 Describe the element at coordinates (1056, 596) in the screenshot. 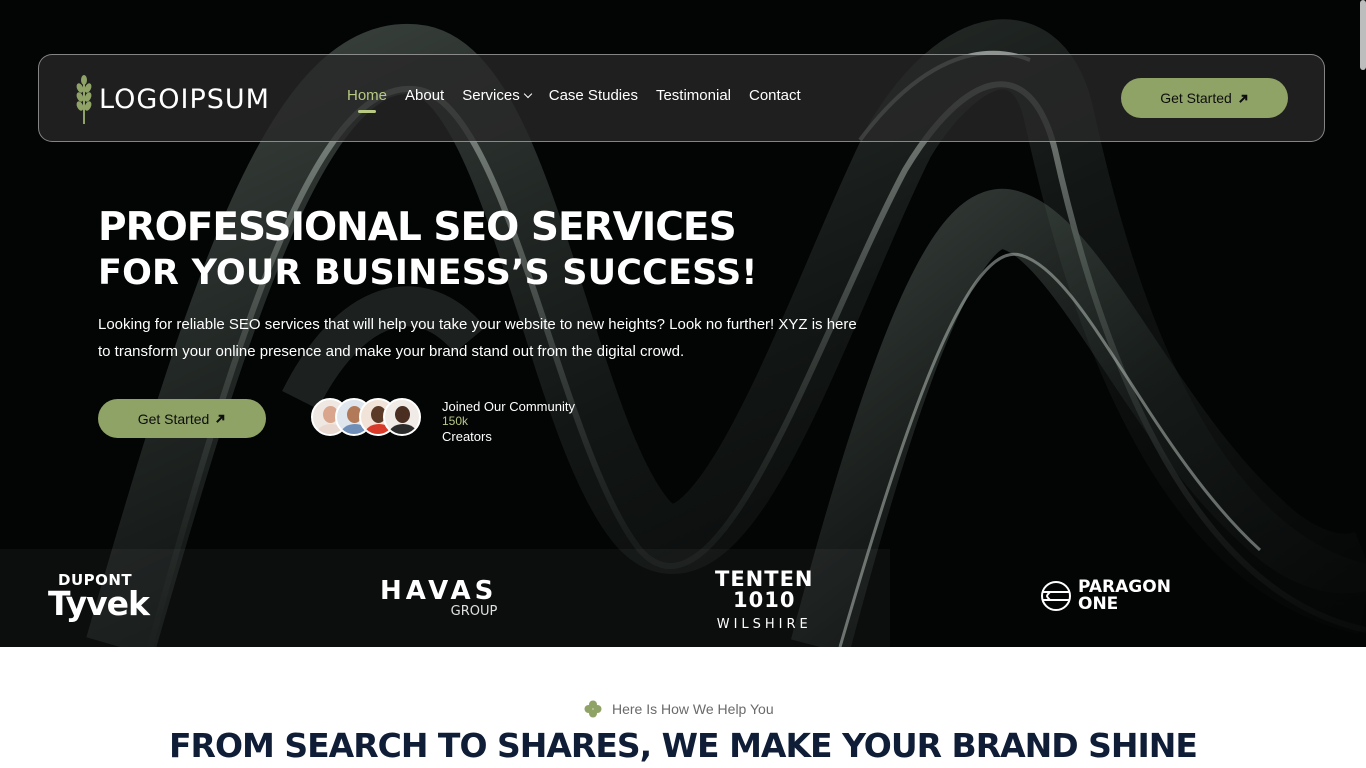

I see `paragon-globe-icon` at that location.